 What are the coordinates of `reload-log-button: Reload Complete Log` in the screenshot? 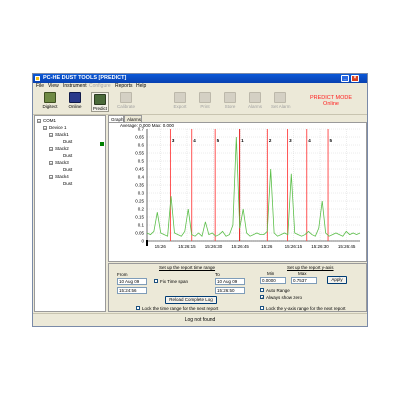 It's located at (191, 300).